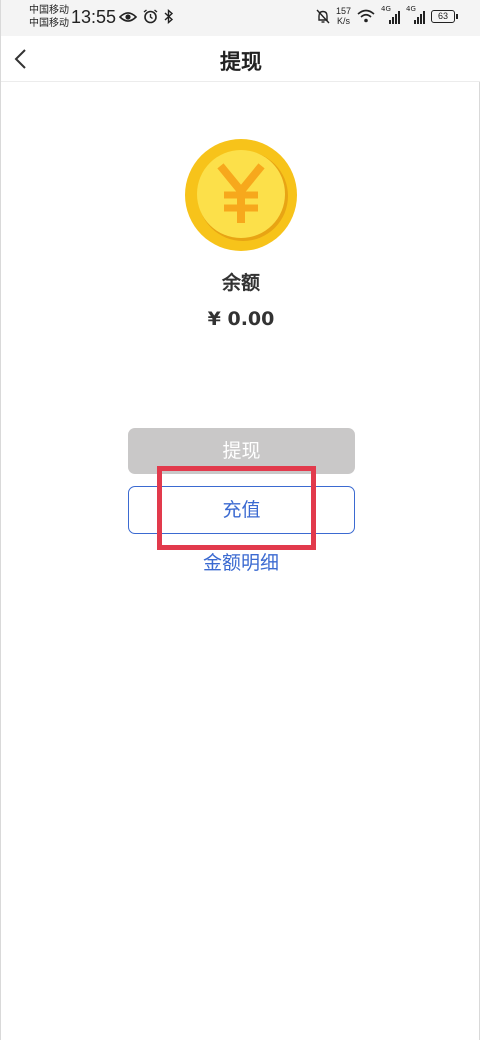 Image resolution: width=480 pixels, height=1040 pixels. What do you see at coordinates (343, 11) in the screenshot?
I see `net-speed-value: 157` at bounding box center [343, 11].